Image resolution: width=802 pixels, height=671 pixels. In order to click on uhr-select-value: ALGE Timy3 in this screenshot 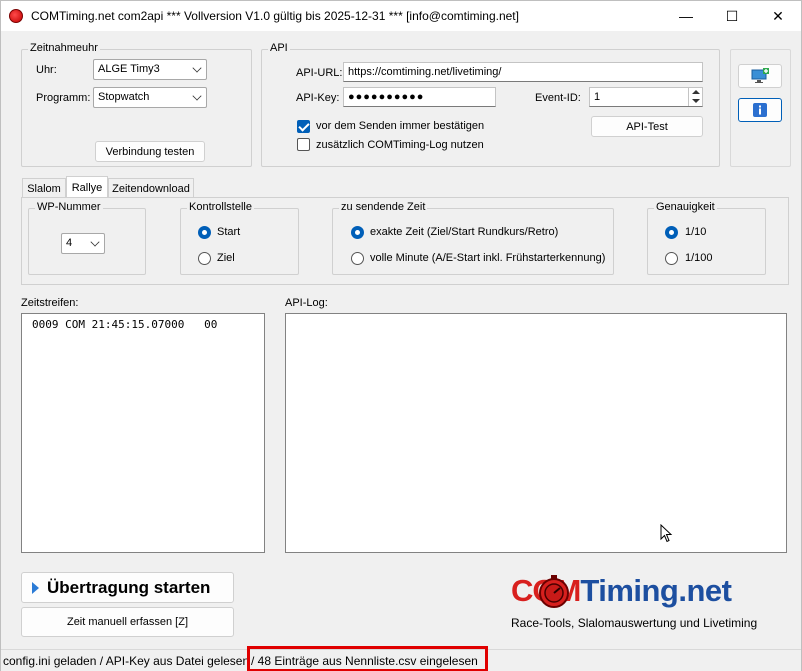, I will do `click(129, 69)`.